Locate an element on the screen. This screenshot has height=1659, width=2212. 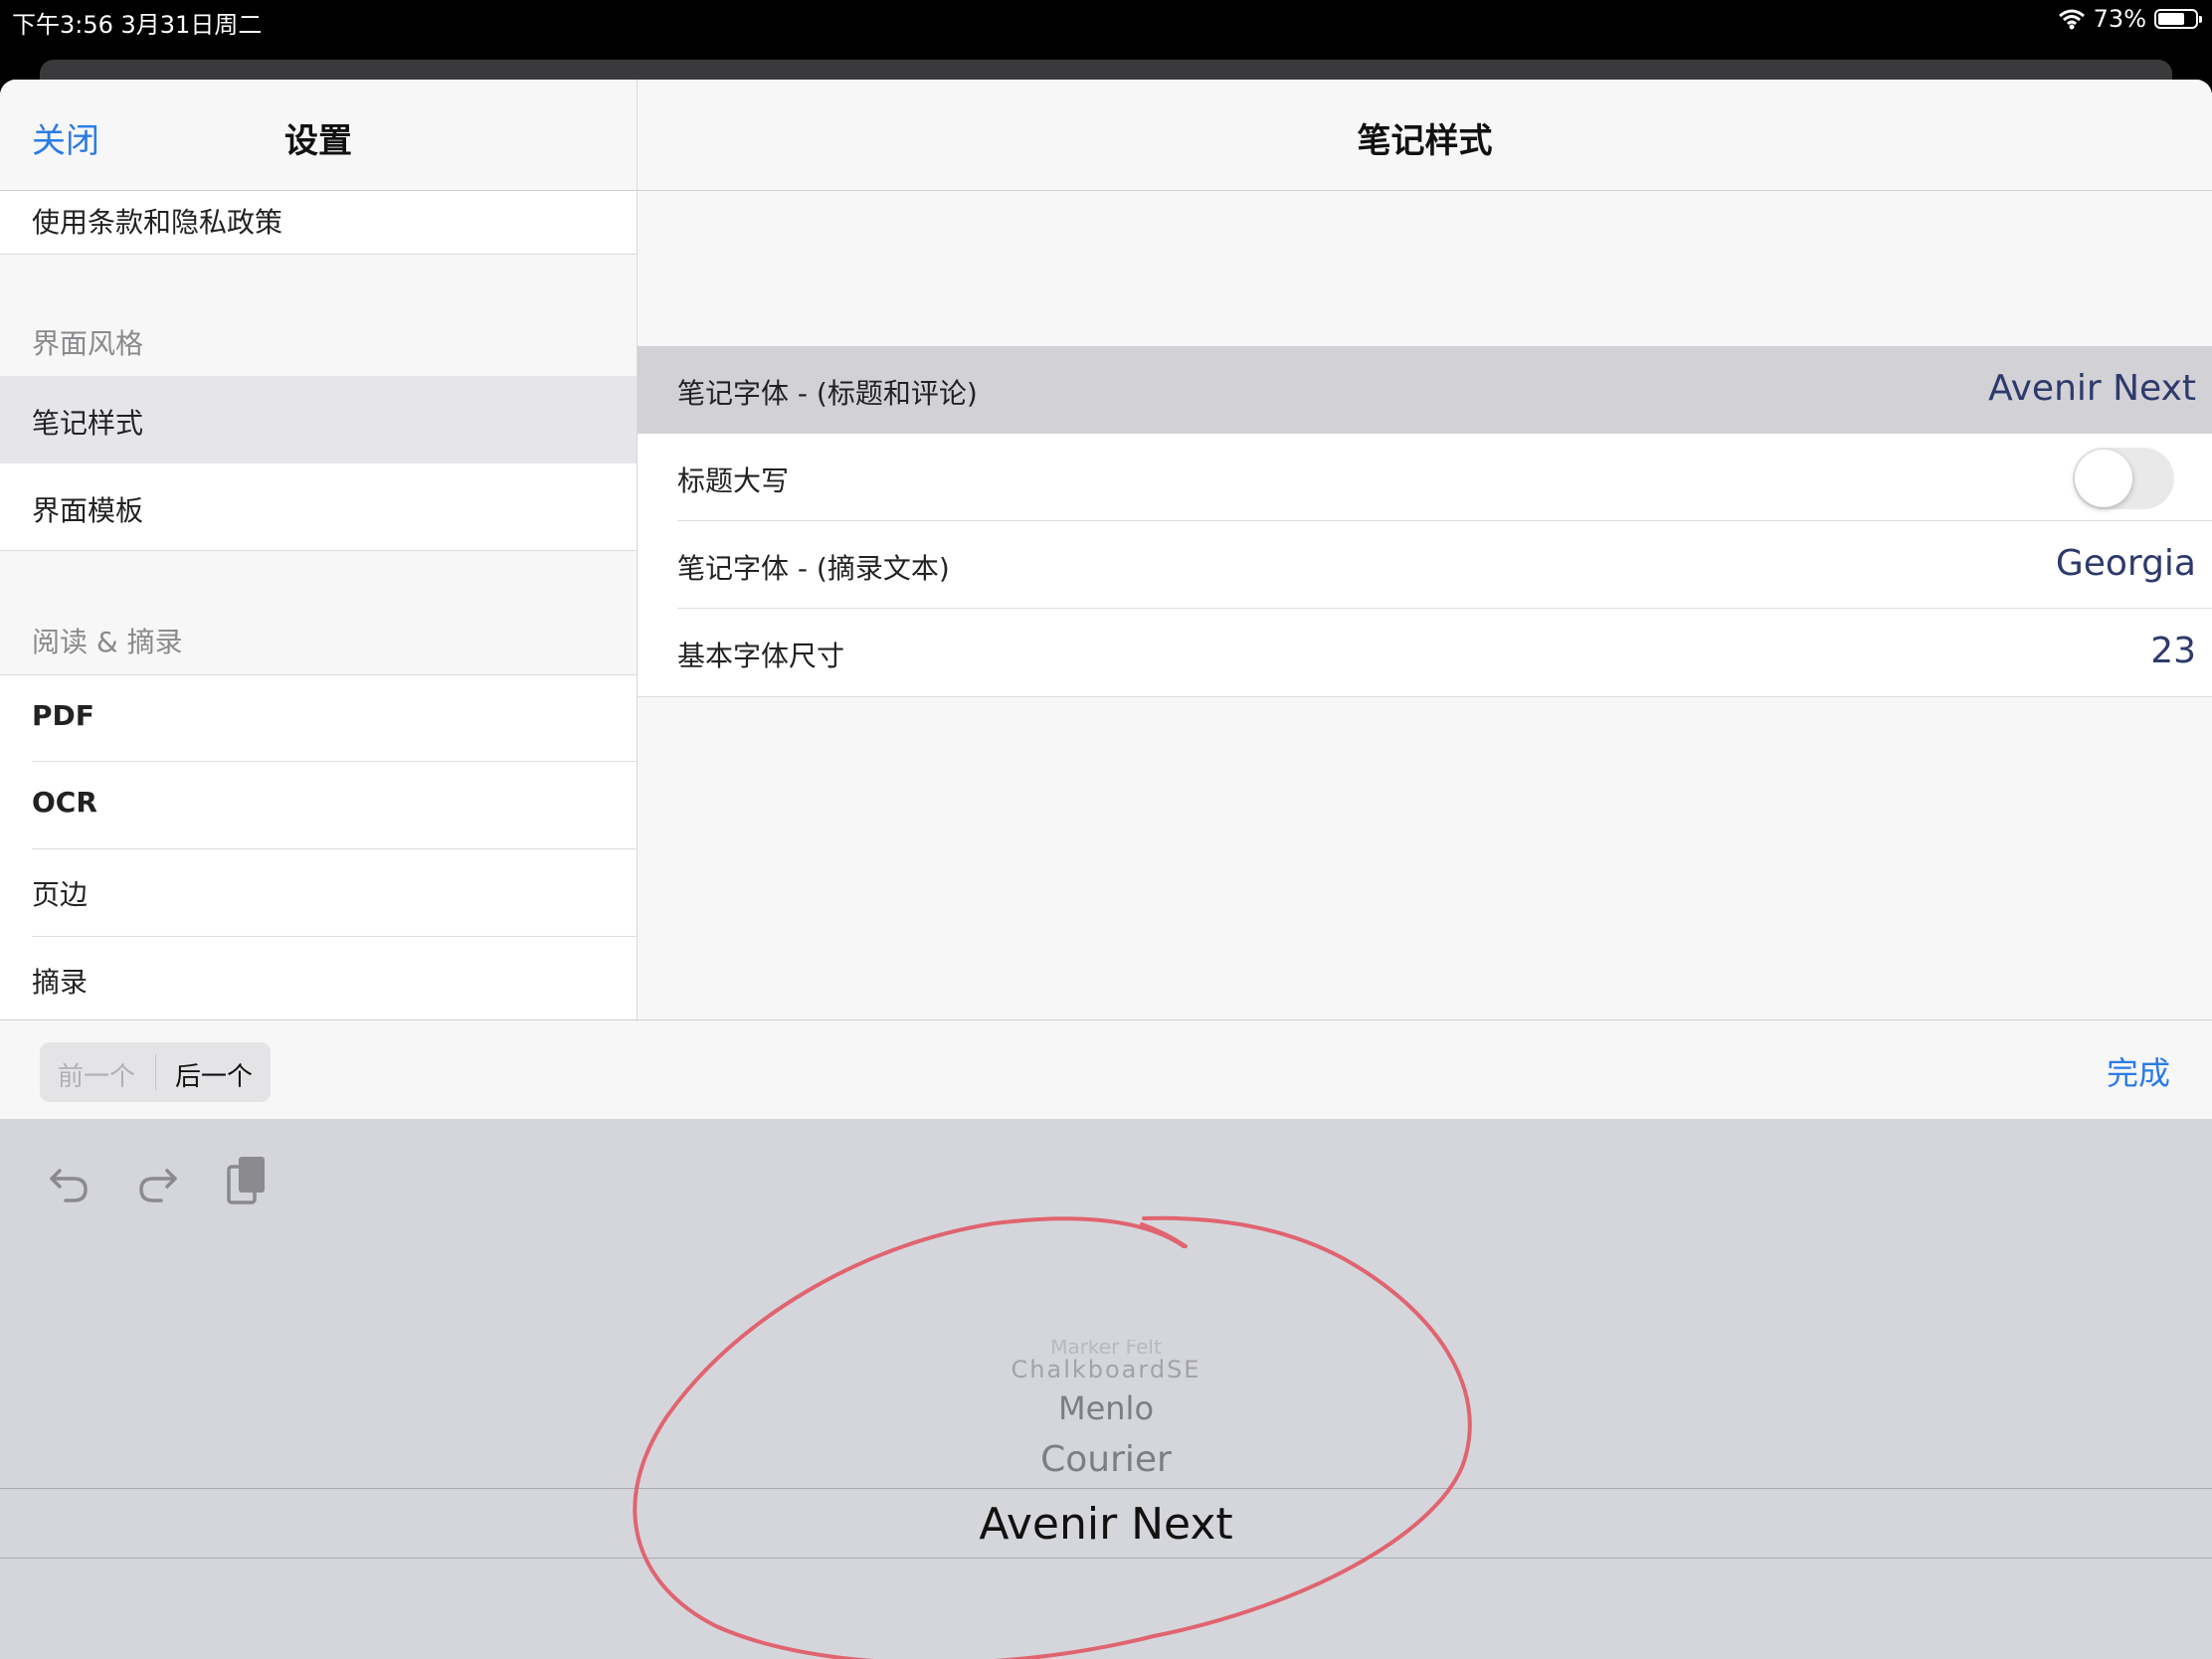
sidebar-item-terms: 使用条款和隐私政策 is located at coordinates (318, 223).